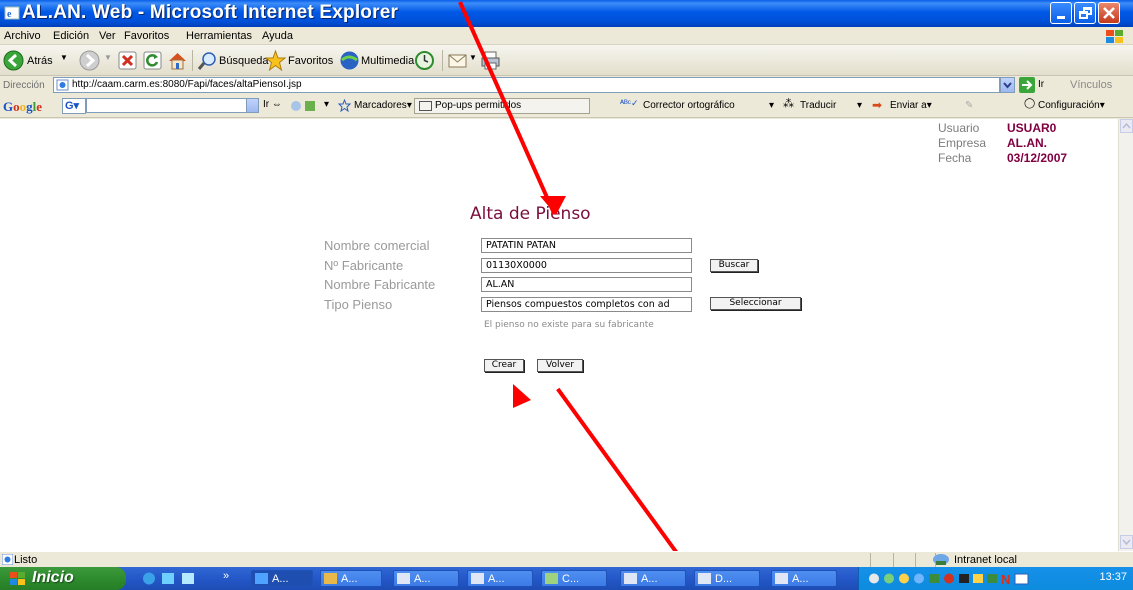  I want to click on links-label: Vínculos, so click(1091, 85).